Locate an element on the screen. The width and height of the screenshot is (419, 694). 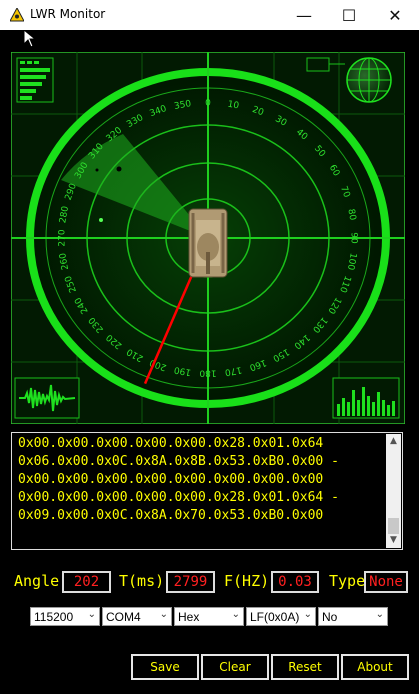
maximize-button: ☐ is located at coordinates (349, 15).